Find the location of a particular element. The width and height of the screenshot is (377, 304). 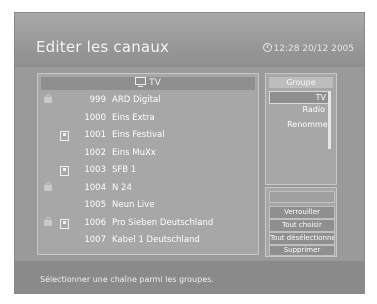

group-item-tv: TV is located at coordinates (299, 97).